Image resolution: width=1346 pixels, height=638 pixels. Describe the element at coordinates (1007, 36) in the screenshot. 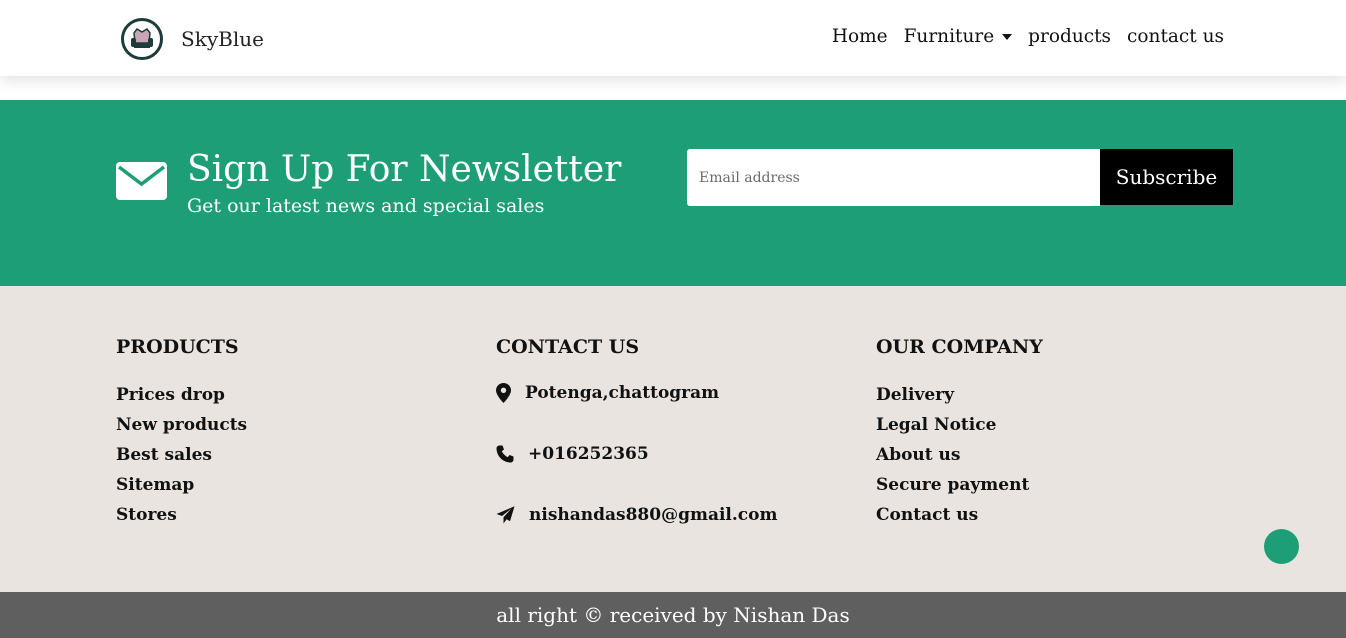

I see `caret-down-icon` at that location.